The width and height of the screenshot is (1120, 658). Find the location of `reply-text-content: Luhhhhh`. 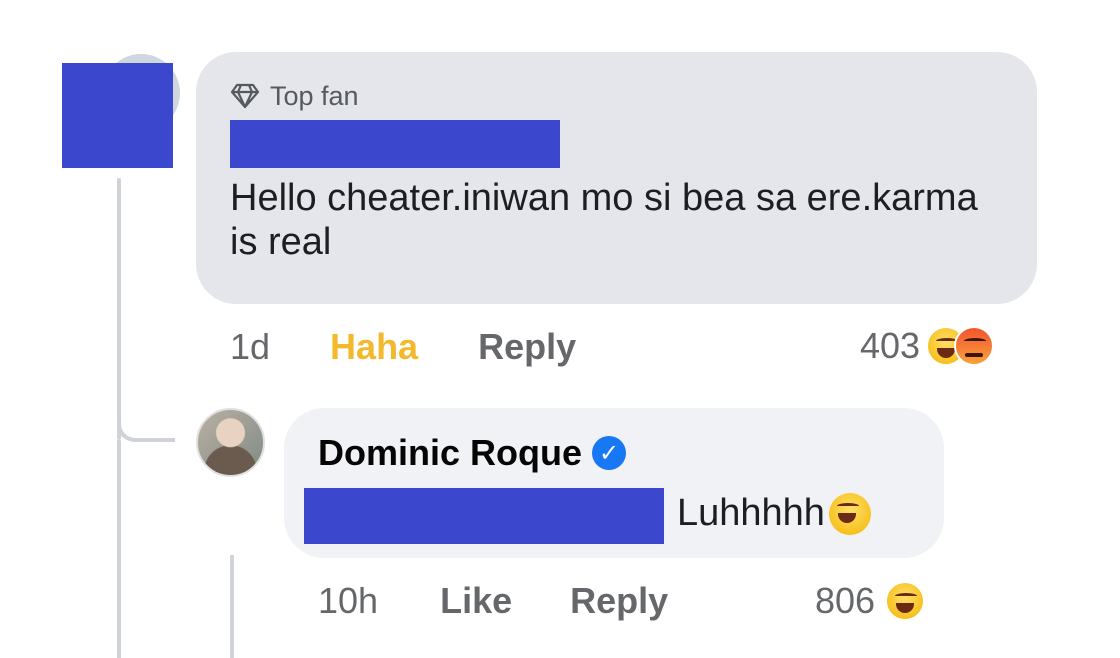

reply-text-content: Luhhhhh is located at coordinates (751, 513).